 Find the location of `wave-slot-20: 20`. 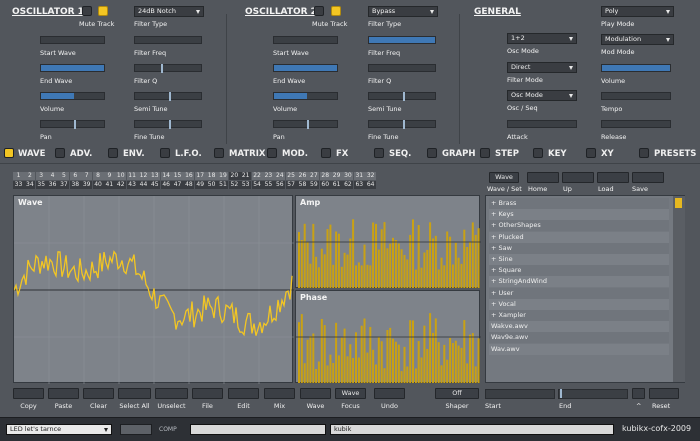

wave-slot-20: 20 is located at coordinates (234, 176).